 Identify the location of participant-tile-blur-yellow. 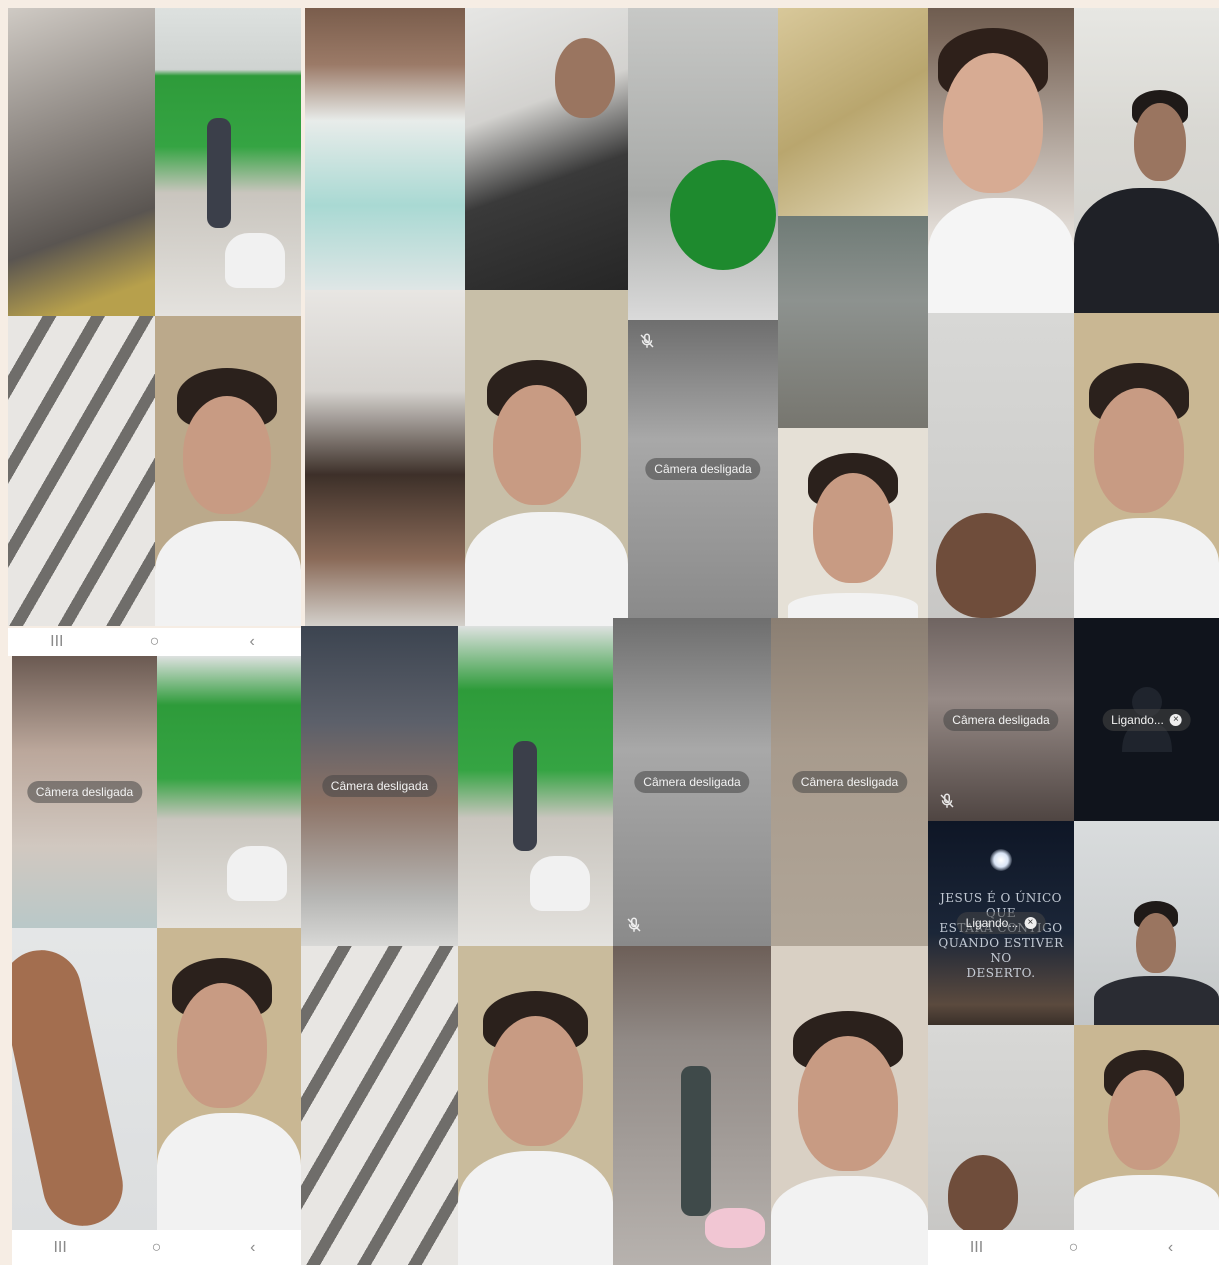
(853, 112).